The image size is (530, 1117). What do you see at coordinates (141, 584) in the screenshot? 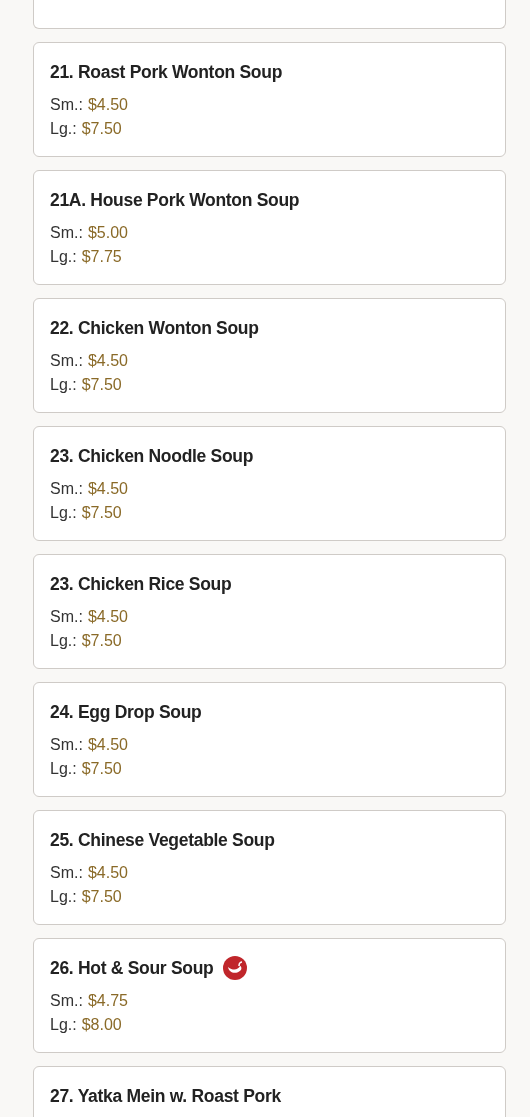
I see `dish-title: 23. Chicken Rice Soup` at bounding box center [141, 584].